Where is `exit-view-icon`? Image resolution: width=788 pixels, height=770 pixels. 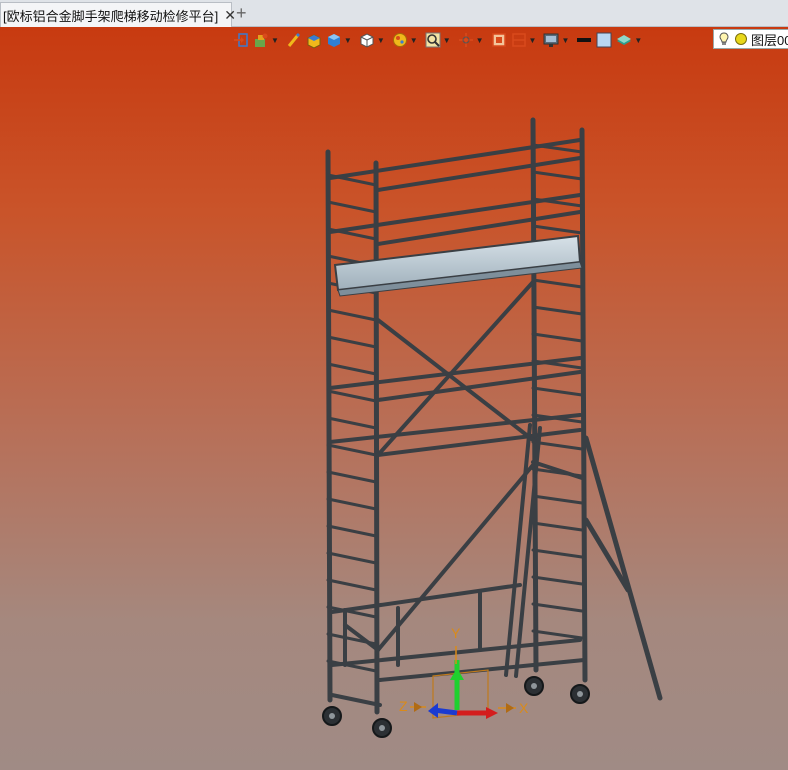 exit-view-icon is located at coordinates (241, 40).